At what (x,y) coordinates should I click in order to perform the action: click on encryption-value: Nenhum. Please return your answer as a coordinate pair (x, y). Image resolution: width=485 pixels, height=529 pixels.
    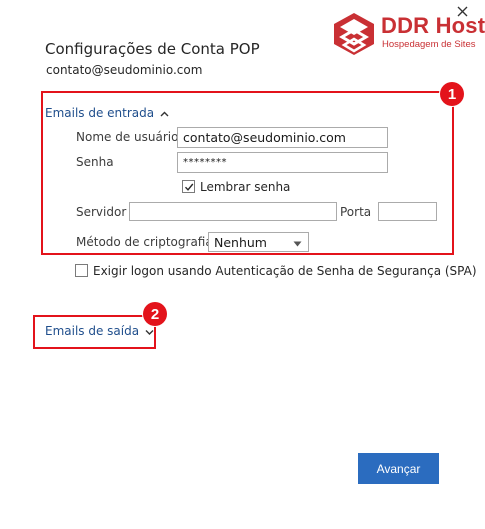
    Looking at the image, I should click on (240, 242).